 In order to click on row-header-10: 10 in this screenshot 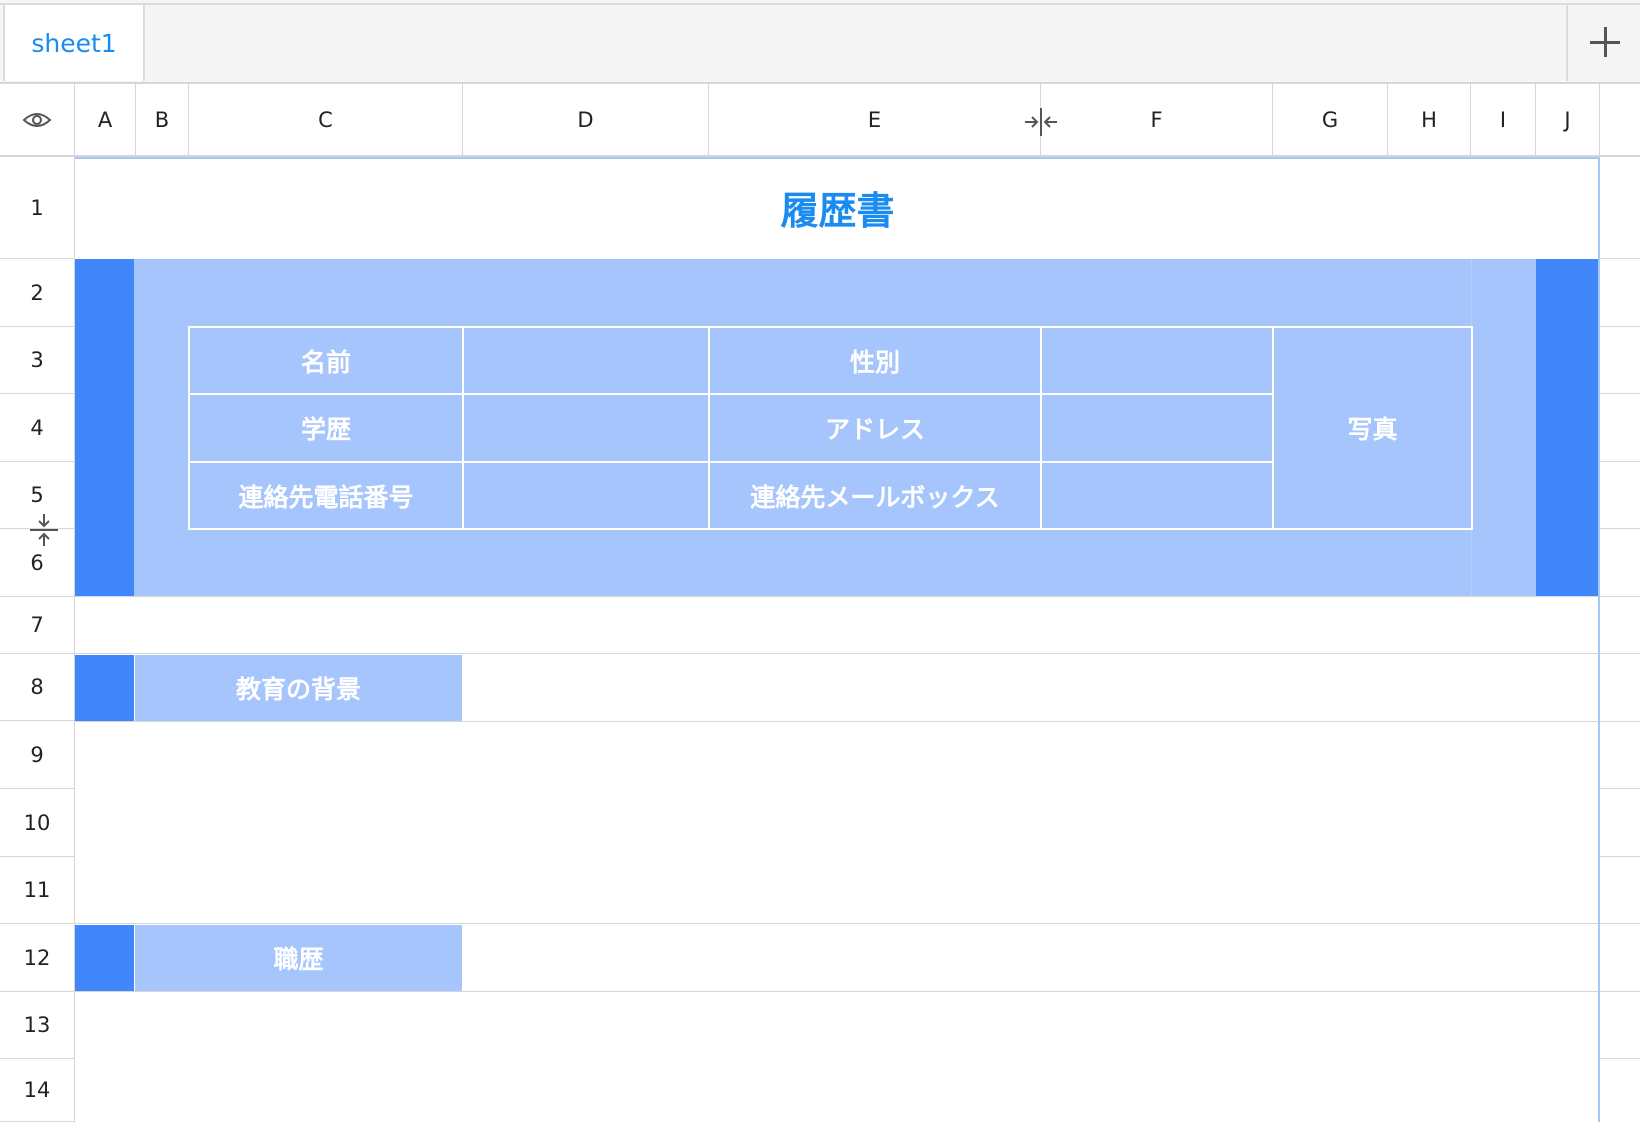, I will do `click(37, 823)`.